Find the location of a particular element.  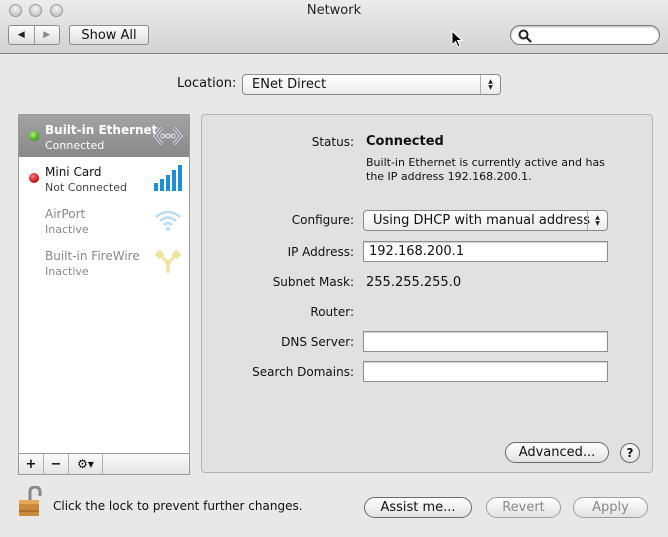

location-popup: ENet Direct ▲ ▼ is located at coordinates (371, 84).